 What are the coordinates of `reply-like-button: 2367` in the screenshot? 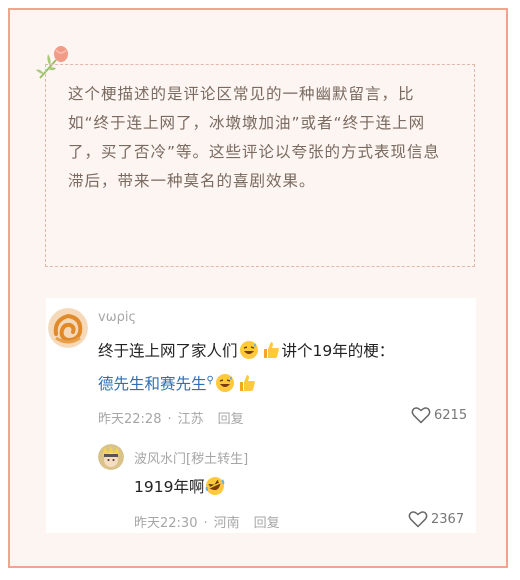 It's located at (436, 519).